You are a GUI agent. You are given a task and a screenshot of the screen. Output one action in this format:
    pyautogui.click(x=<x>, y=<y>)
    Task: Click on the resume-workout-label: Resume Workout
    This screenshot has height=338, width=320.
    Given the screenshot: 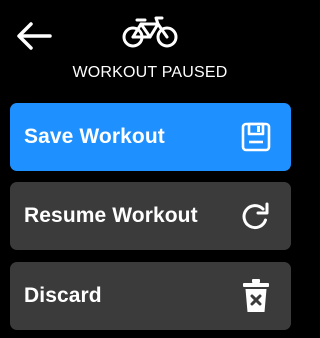 What is the action you would take?
    pyautogui.click(x=111, y=215)
    